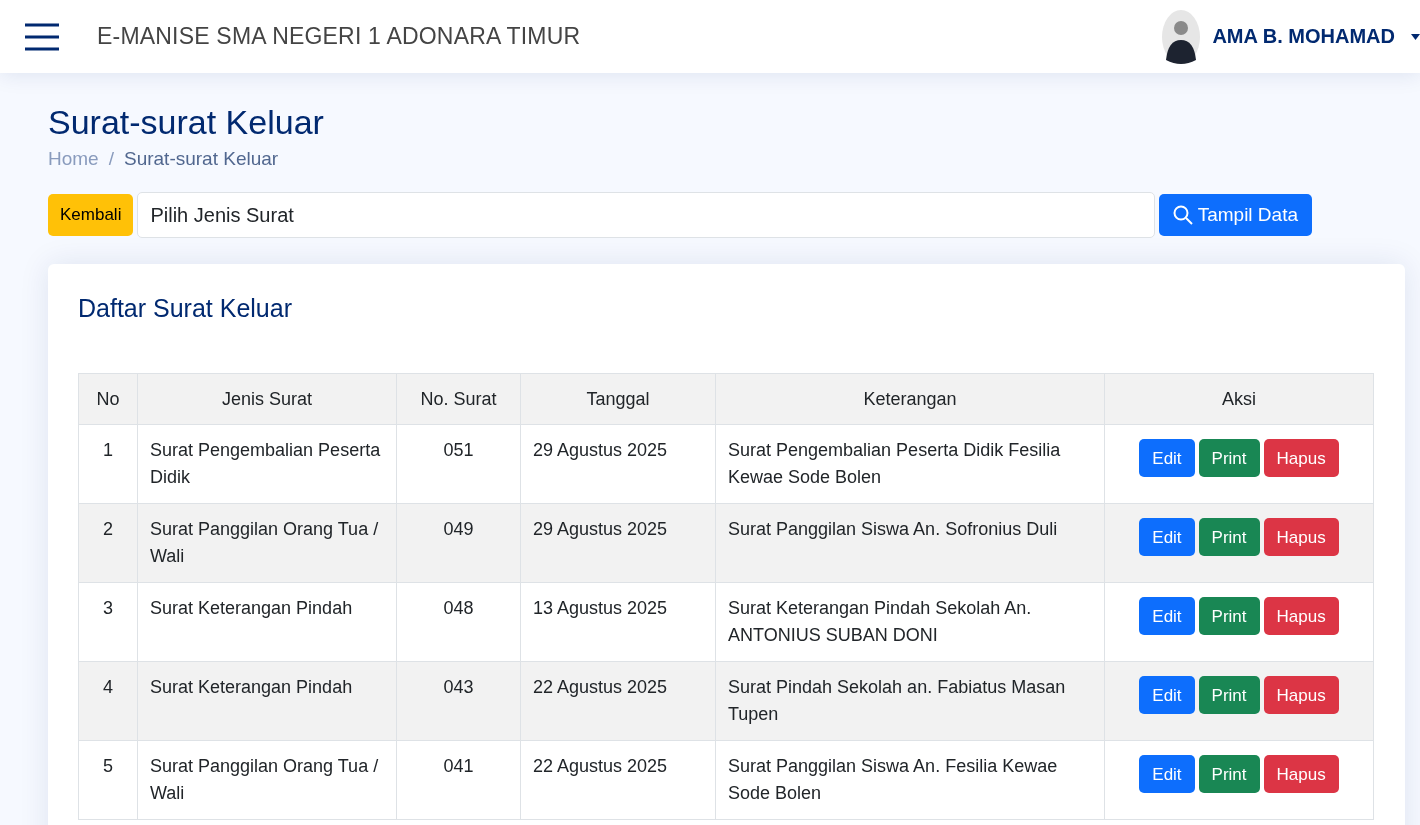  What do you see at coordinates (458, 543) in the screenshot?
I see `table-cell: 049` at bounding box center [458, 543].